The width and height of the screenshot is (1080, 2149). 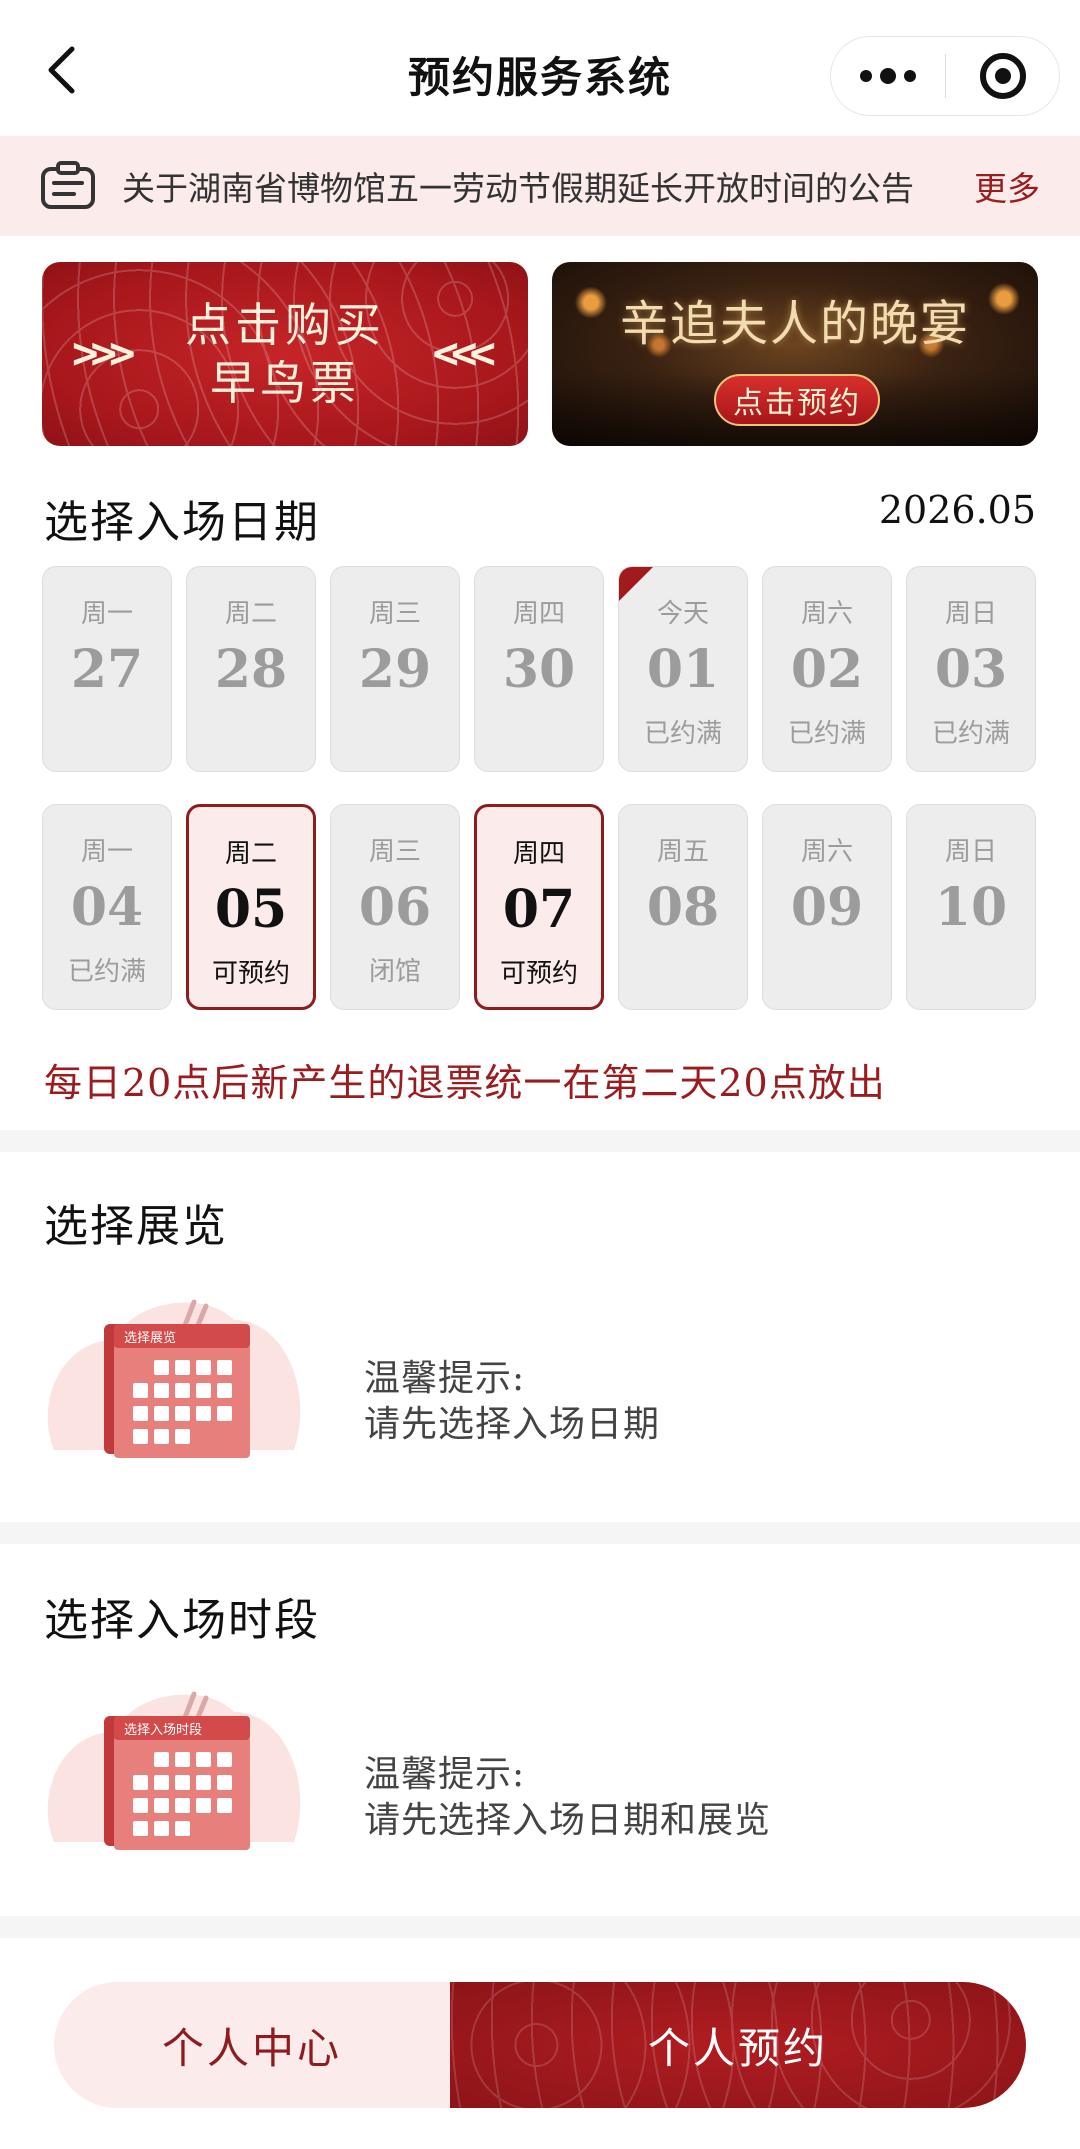 What do you see at coordinates (465, 1083) in the screenshot?
I see `refund-notice: 每日20点后新产生的退票统一在第二天20点放出` at bounding box center [465, 1083].